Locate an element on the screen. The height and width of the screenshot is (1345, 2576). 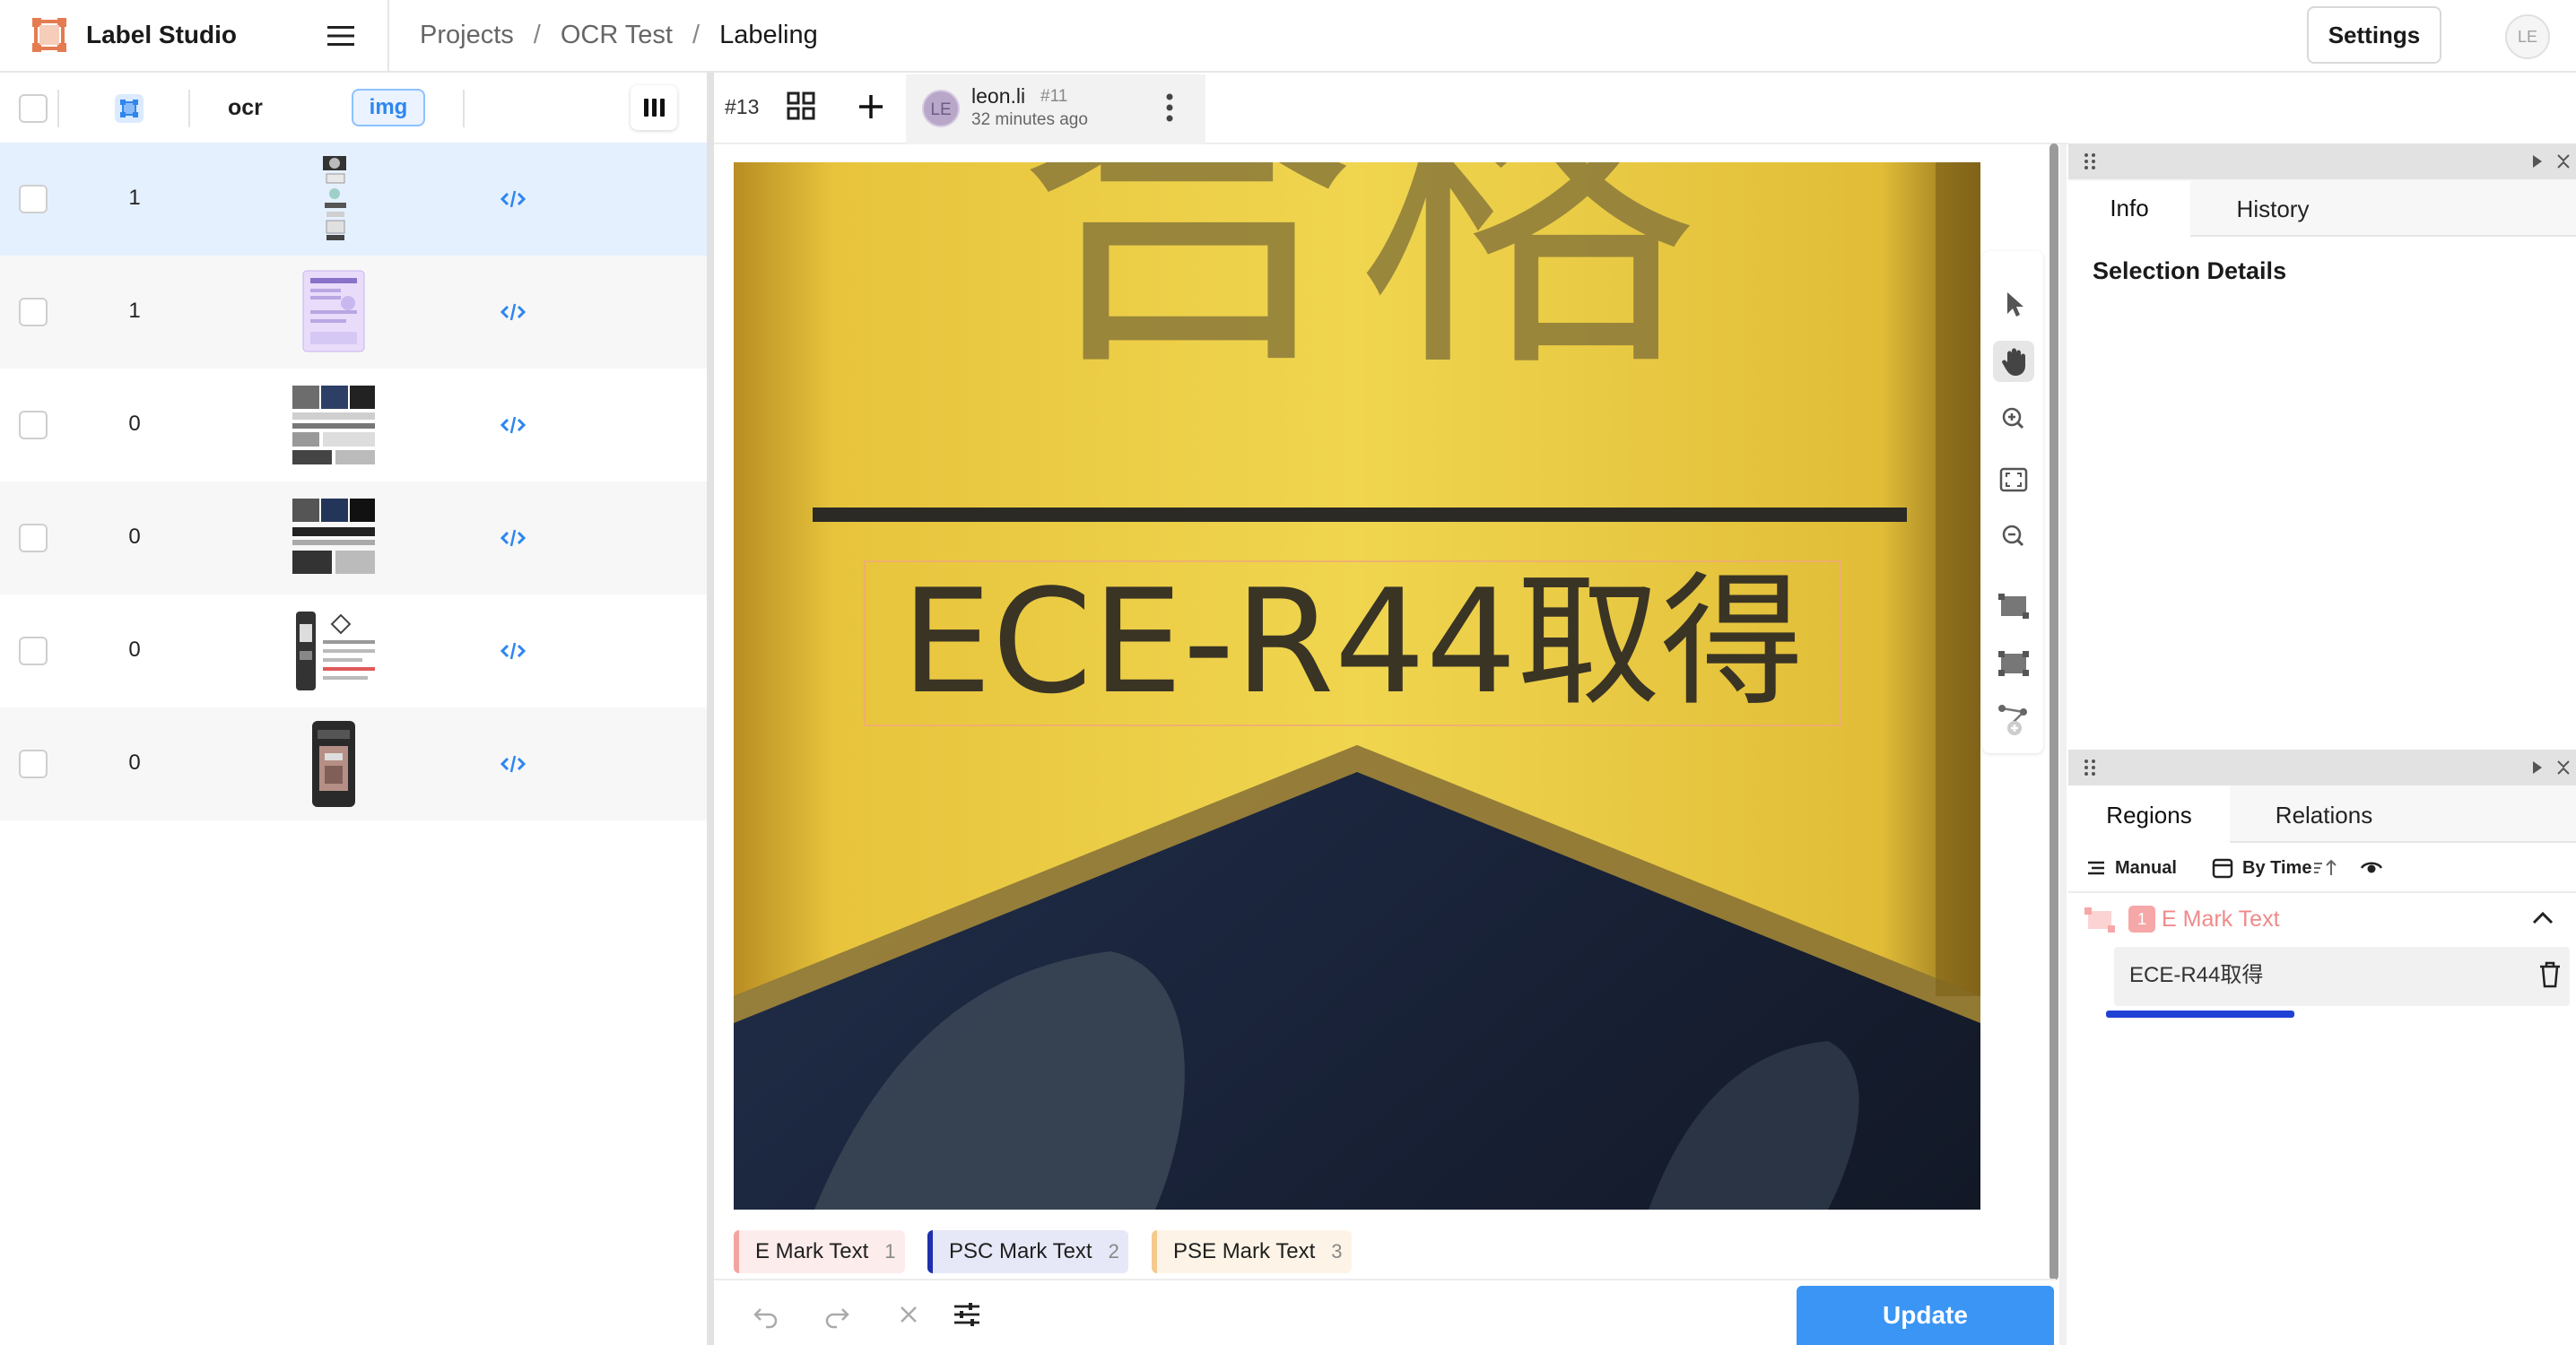
order-by-label: By Time is located at coordinates (2277, 867).